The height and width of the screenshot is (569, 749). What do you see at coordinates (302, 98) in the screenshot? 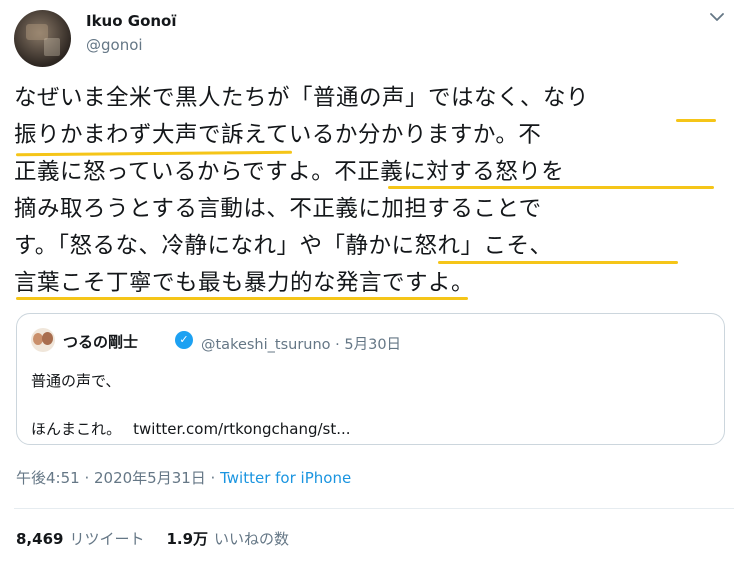
I see `tweet-text-line: なぜいま全米で黒人たちが「普通の声」ではなく、なり` at bounding box center [302, 98].